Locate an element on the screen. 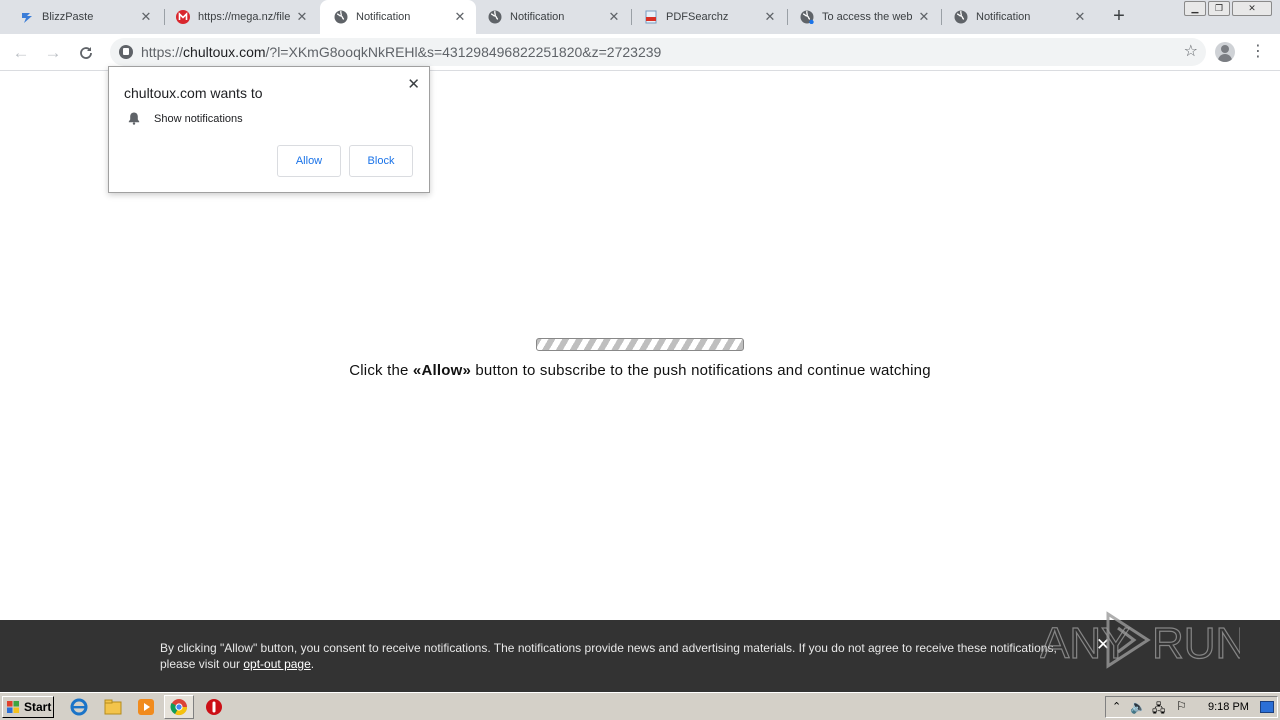 This screenshot has height=720, width=1280. tray-expand-icon: ⌃ is located at coordinates (1116, 706).